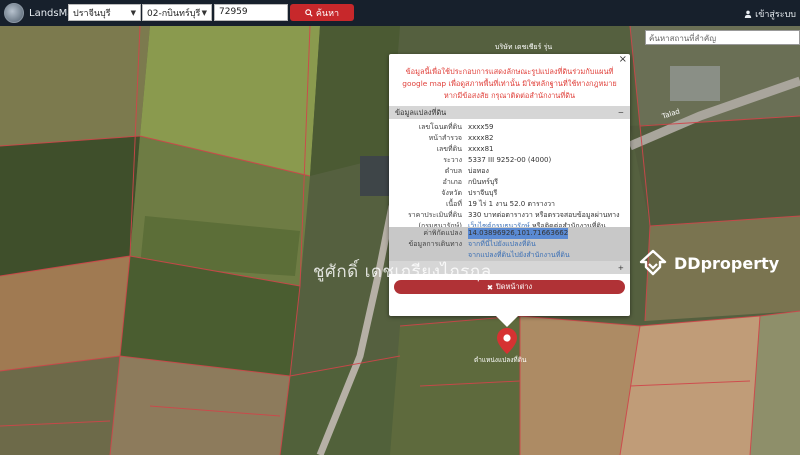  What do you see at coordinates (518, 233) in the screenshot?
I see `coord-value: 14.03896926,101.71663662` at bounding box center [518, 233].